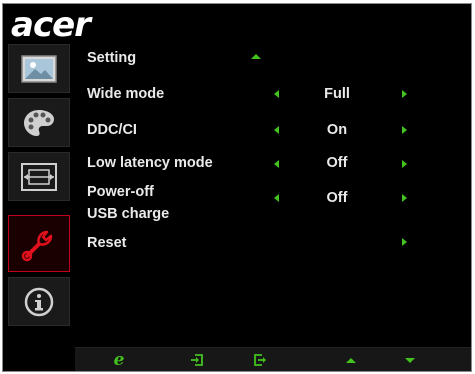 The width and height of the screenshot is (475, 374). Describe the element at coordinates (256, 56) in the screenshot. I see `scroll-up-arrow` at that location.